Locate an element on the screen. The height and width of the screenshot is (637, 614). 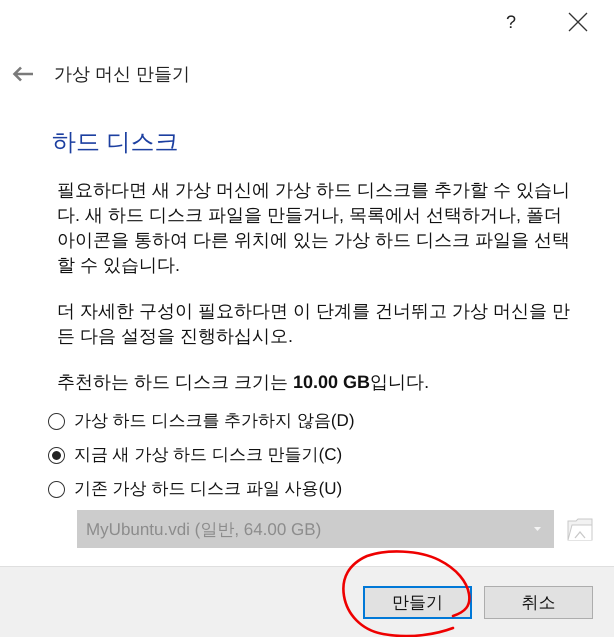
description-text: 더 자세한 구성이 필요하다면 이 단계를 건너뛰고 가상 머신을 만든 다음 설정을 진행하십시오. is located at coordinates (314, 324).